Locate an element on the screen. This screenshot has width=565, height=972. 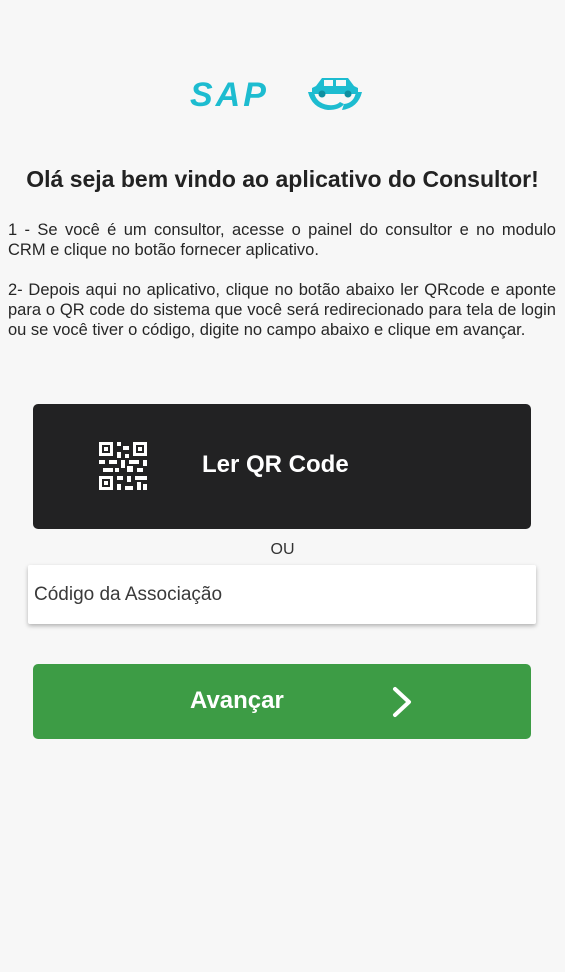
car-hands-icon is located at coordinates (335, 94).